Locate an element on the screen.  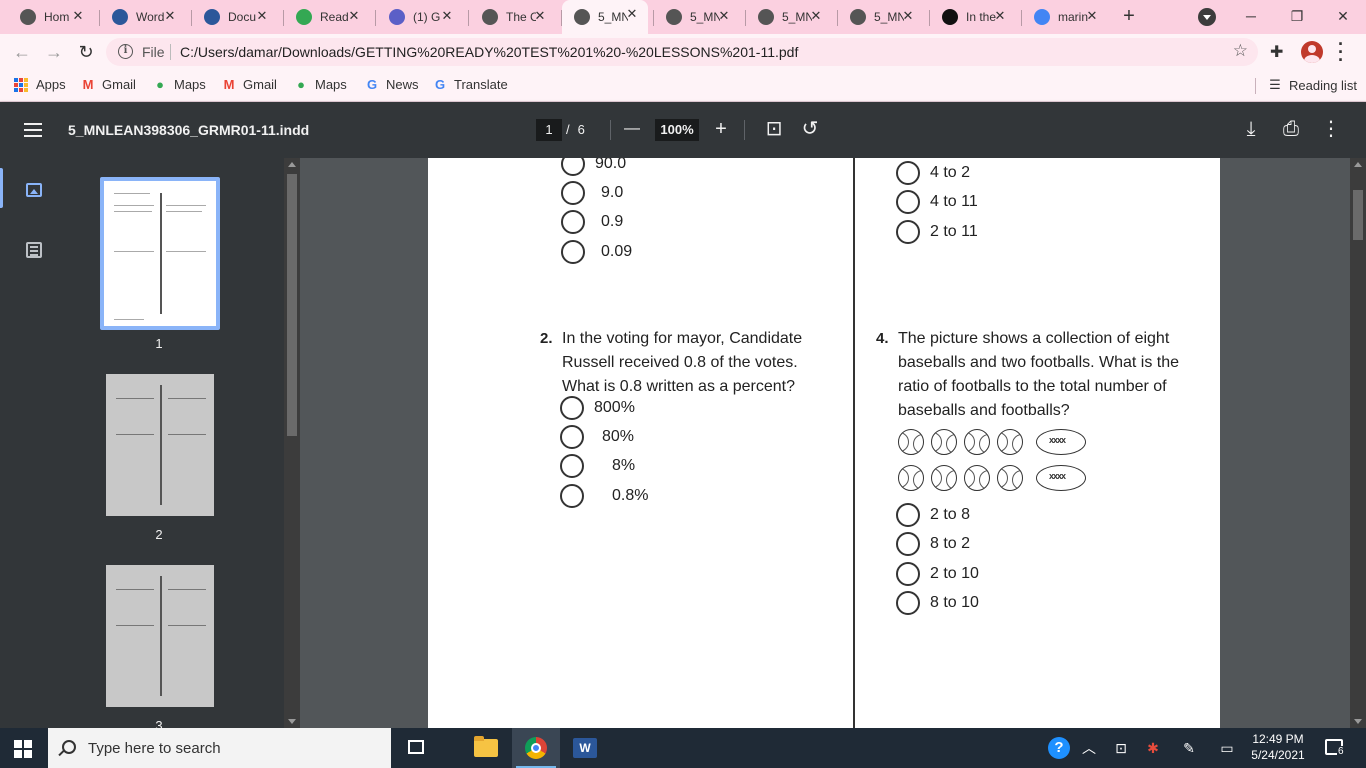
viewer-scrollbar is located at coordinates (1358, 443).